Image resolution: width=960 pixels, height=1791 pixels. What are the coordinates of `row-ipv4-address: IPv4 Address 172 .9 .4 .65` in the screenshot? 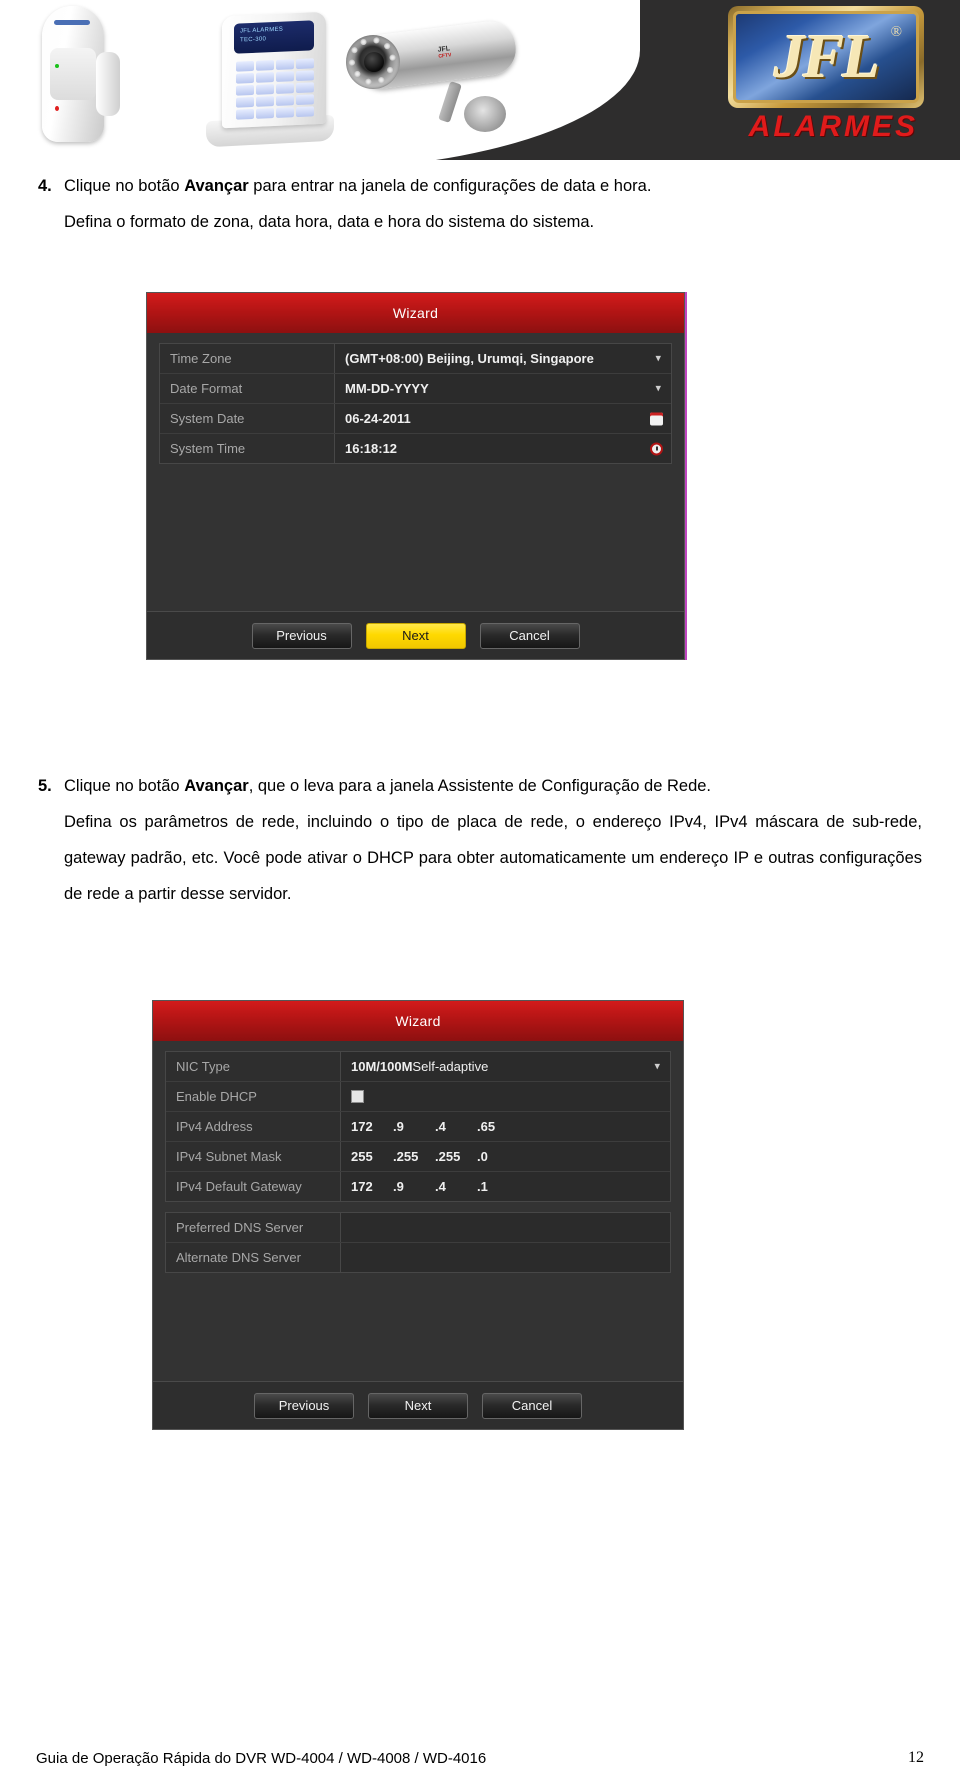 It's located at (418, 1127).